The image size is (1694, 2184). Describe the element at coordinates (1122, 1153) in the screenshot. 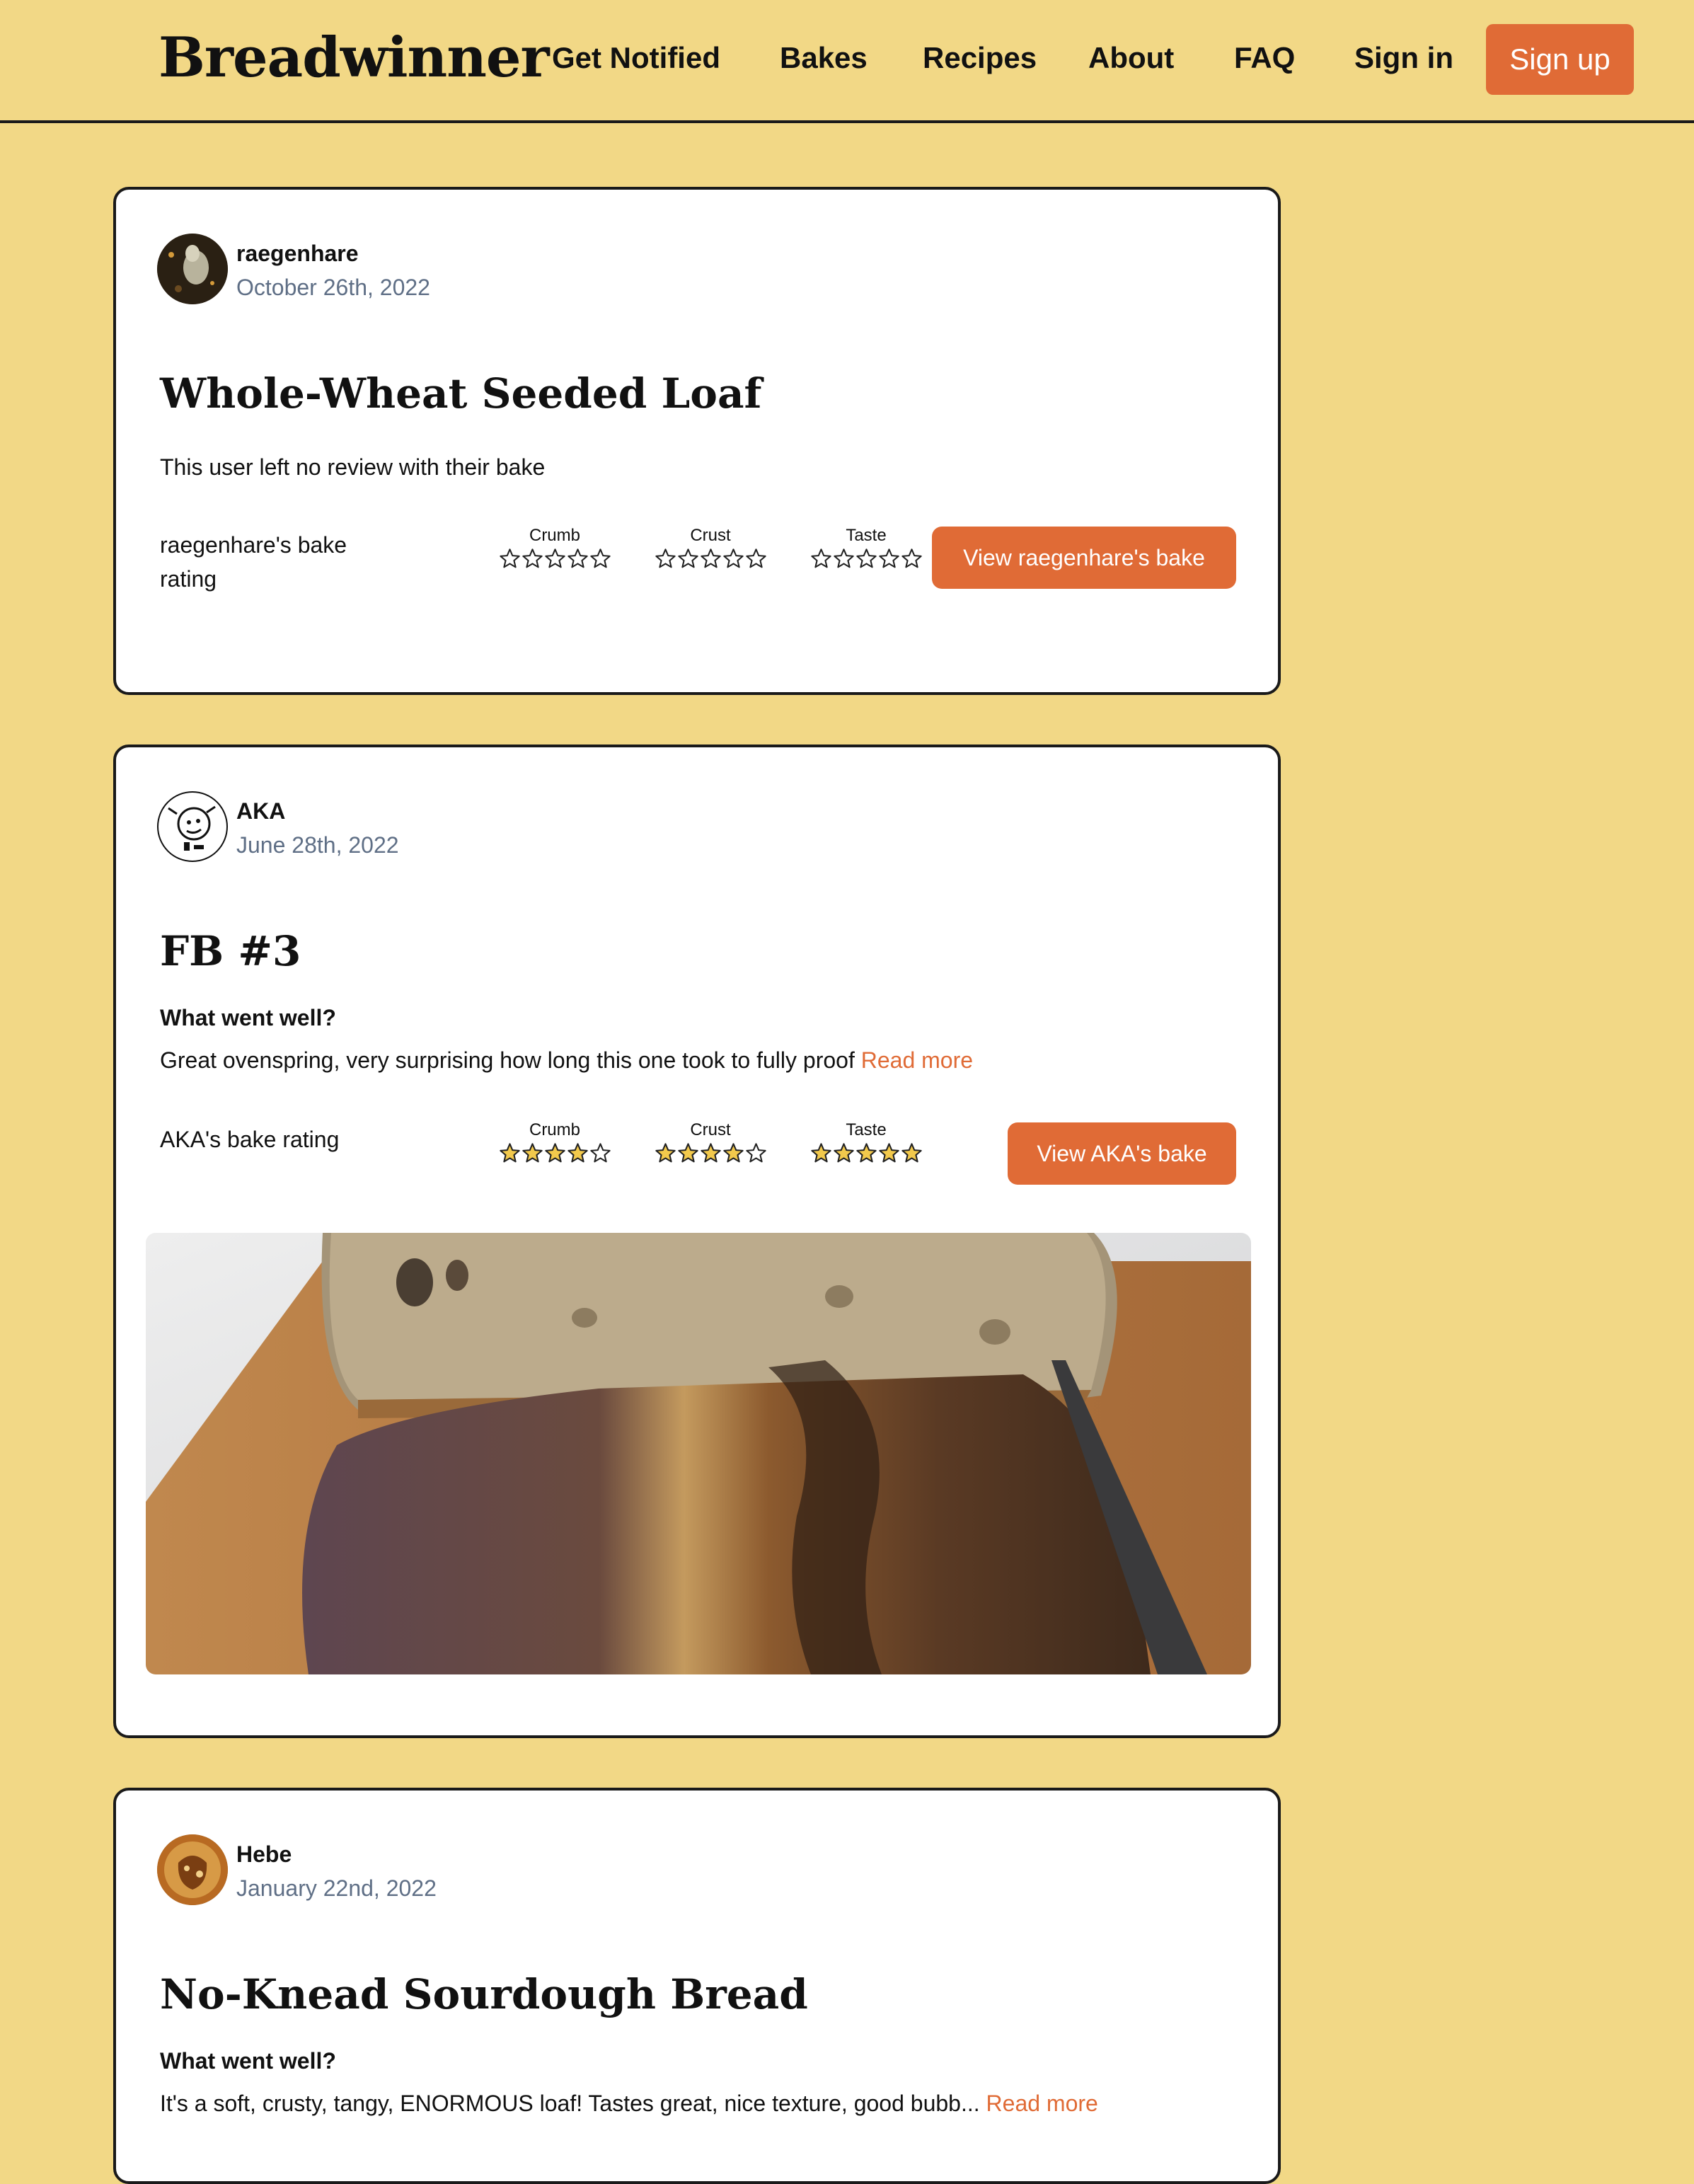

I see `view-bake-button: View AKA's bake` at that location.